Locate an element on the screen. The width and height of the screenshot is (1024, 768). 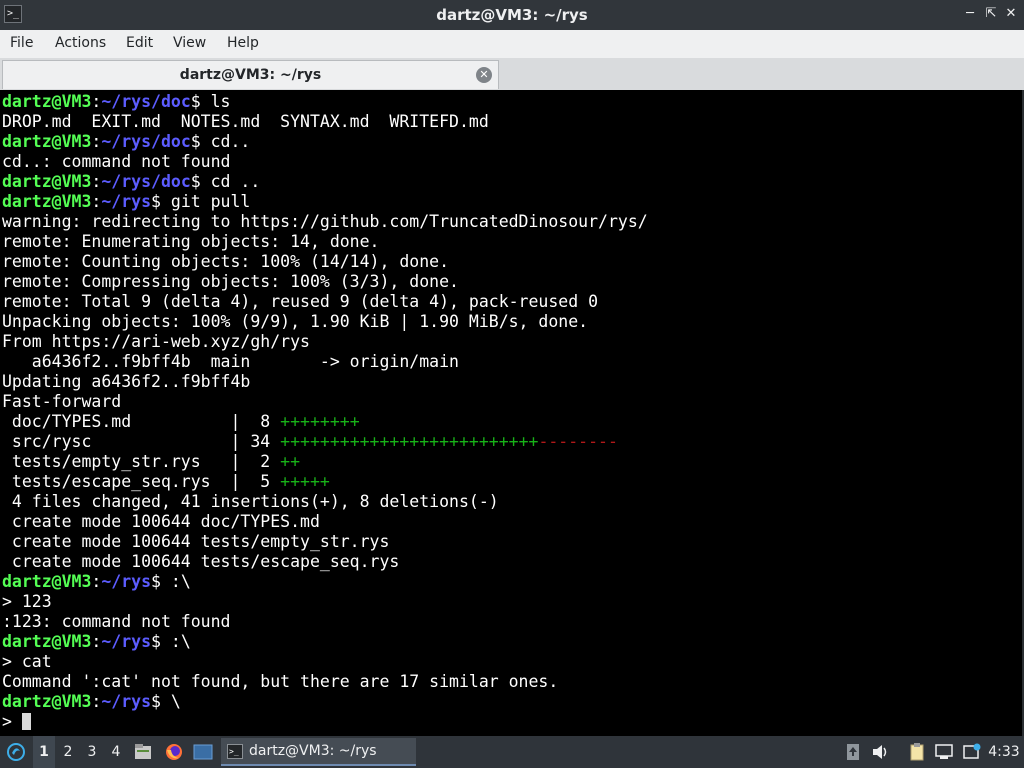
terminal-text: tests/empty_str.rys | 2 is located at coordinates (141, 461).